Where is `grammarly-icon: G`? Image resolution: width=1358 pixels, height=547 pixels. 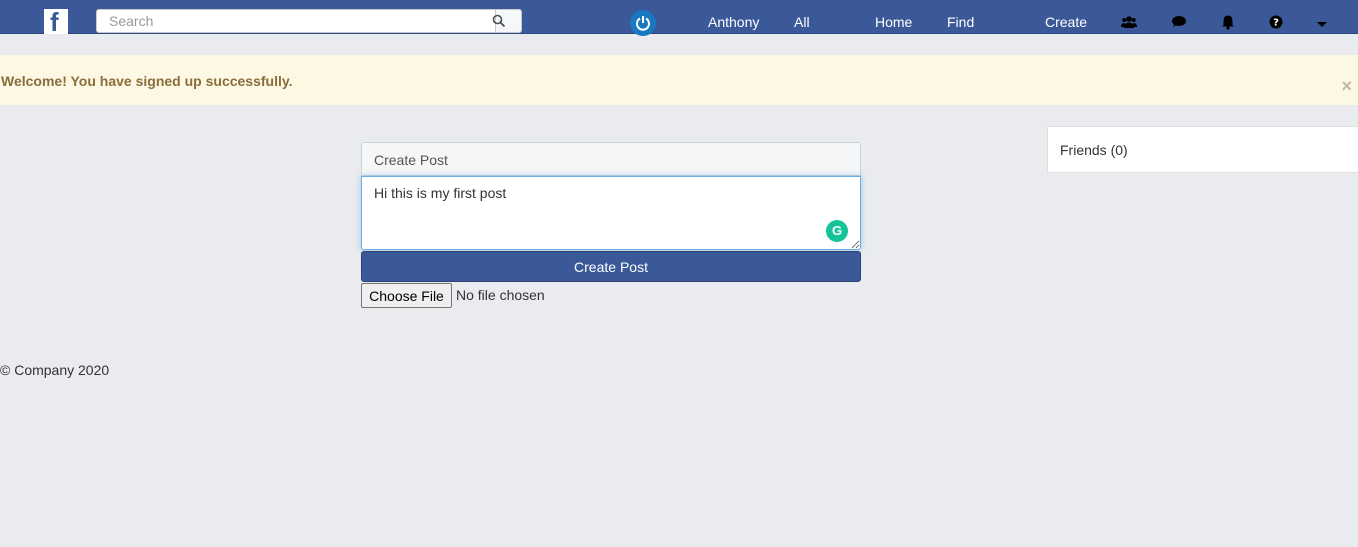 grammarly-icon: G is located at coordinates (837, 231).